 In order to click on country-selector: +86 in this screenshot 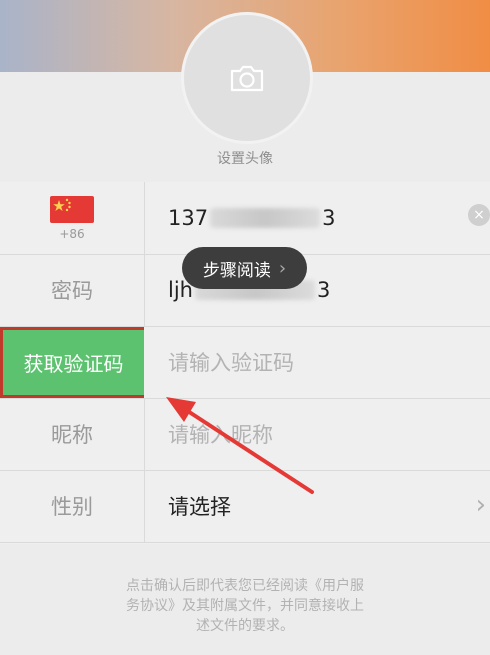, I will do `click(72, 218)`.